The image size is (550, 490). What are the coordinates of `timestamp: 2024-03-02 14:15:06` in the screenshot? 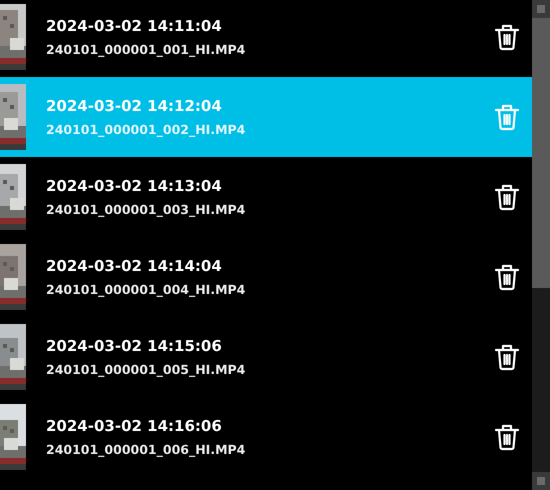 It's located at (134, 346).